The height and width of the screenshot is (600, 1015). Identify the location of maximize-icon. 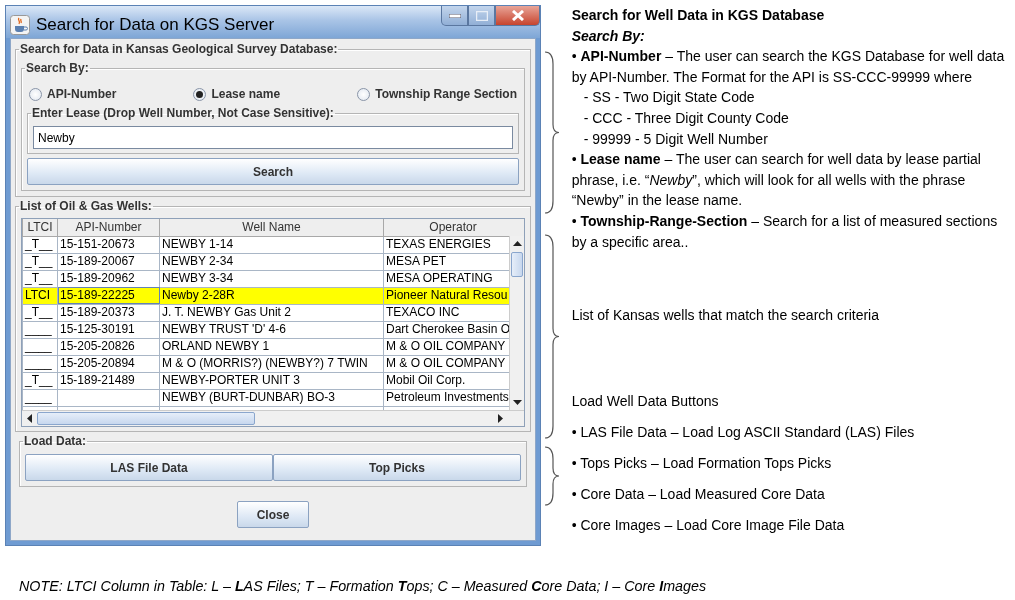
(481, 15).